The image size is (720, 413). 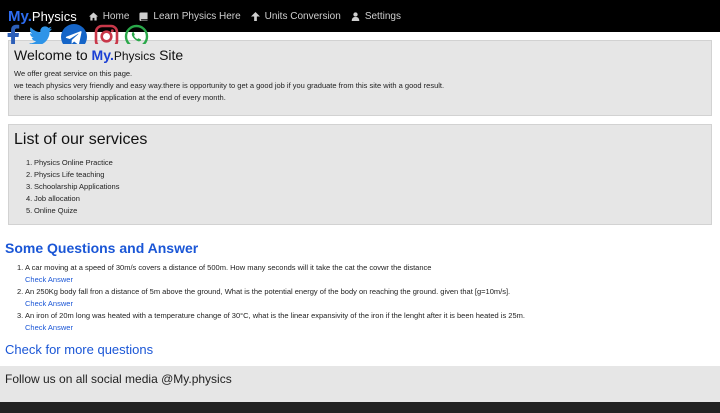 What do you see at coordinates (69, 174) in the screenshot?
I see `service-item-label: Physics Life teaching` at bounding box center [69, 174].